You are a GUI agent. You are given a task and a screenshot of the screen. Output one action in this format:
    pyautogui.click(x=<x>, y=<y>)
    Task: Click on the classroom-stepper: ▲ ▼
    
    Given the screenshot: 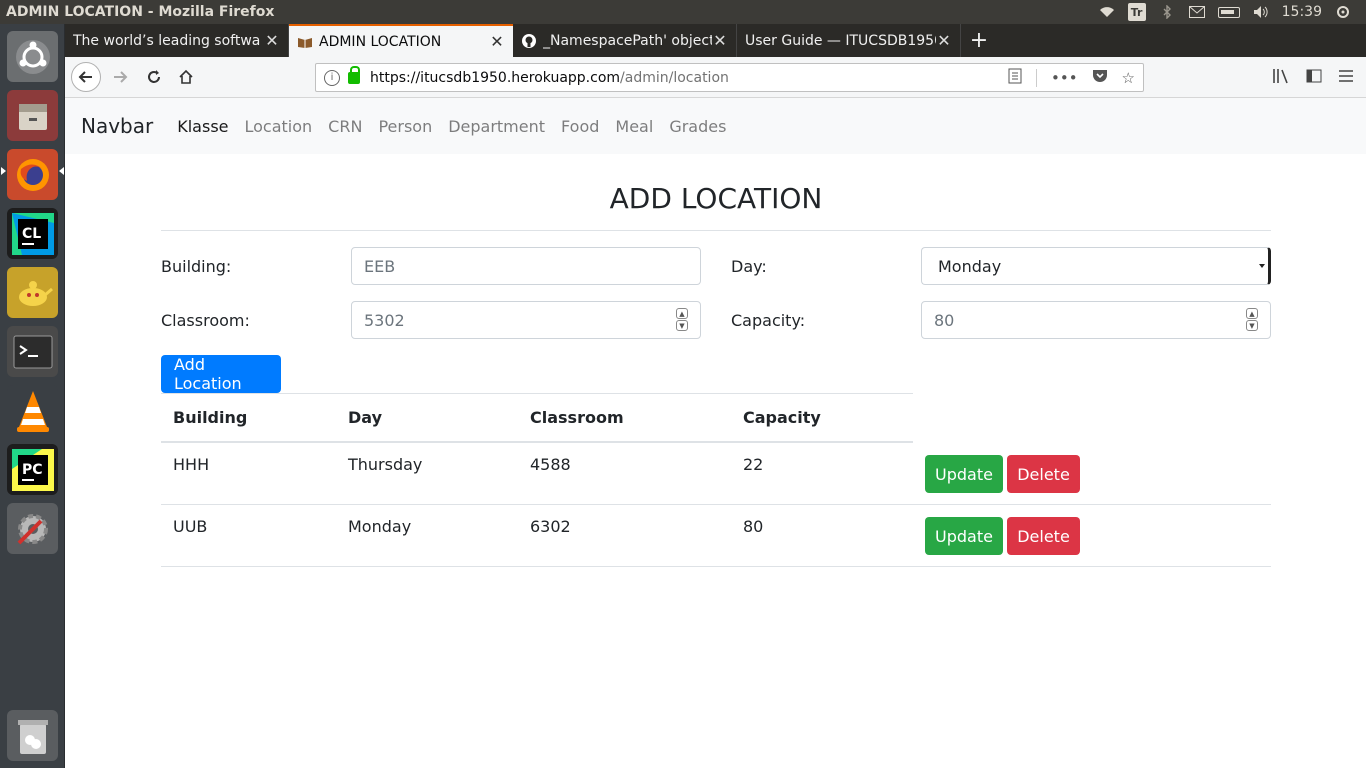 What is the action you would take?
    pyautogui.click(x=682, y=319)
    